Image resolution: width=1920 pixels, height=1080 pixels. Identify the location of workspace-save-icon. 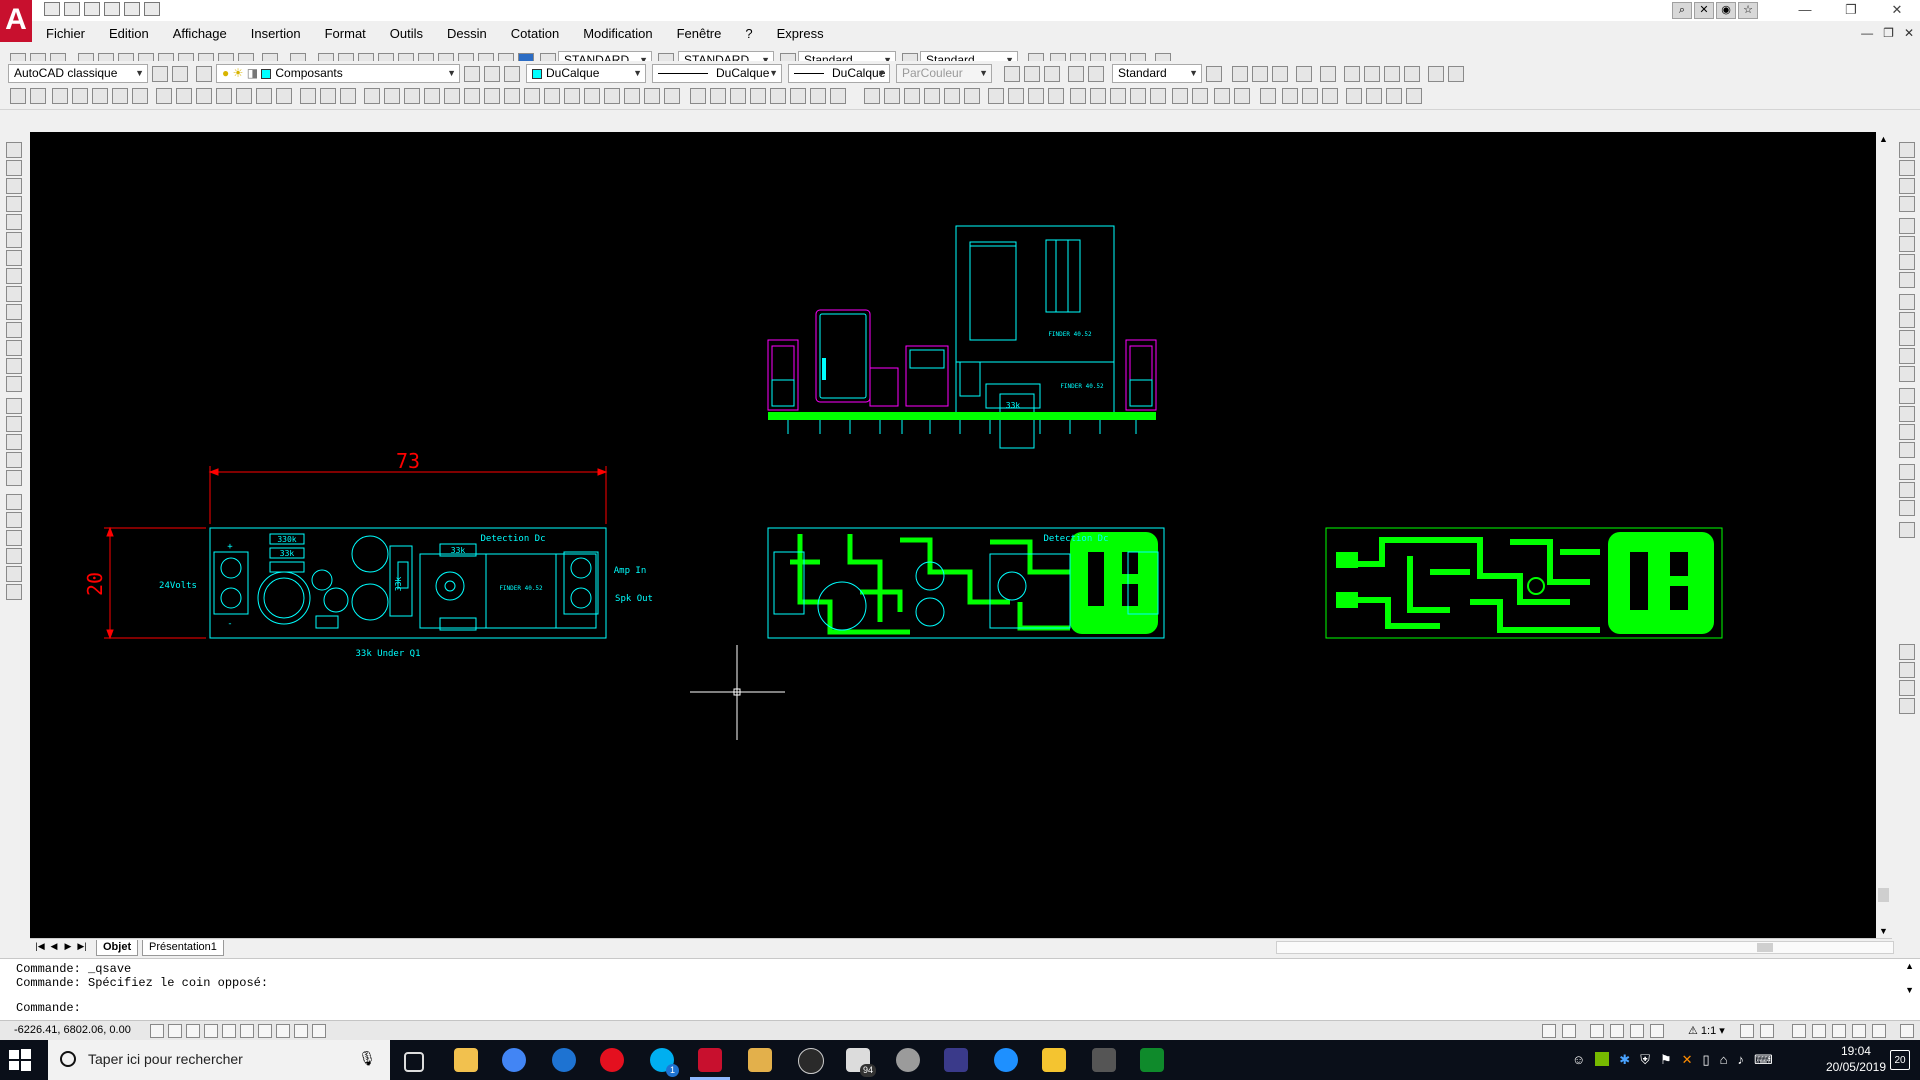
(180, 74).